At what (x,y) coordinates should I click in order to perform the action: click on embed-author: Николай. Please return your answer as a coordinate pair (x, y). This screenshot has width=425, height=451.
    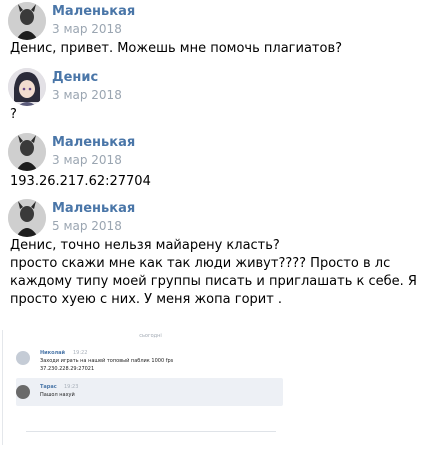
    Looking at the image, I should click on (53, 353).